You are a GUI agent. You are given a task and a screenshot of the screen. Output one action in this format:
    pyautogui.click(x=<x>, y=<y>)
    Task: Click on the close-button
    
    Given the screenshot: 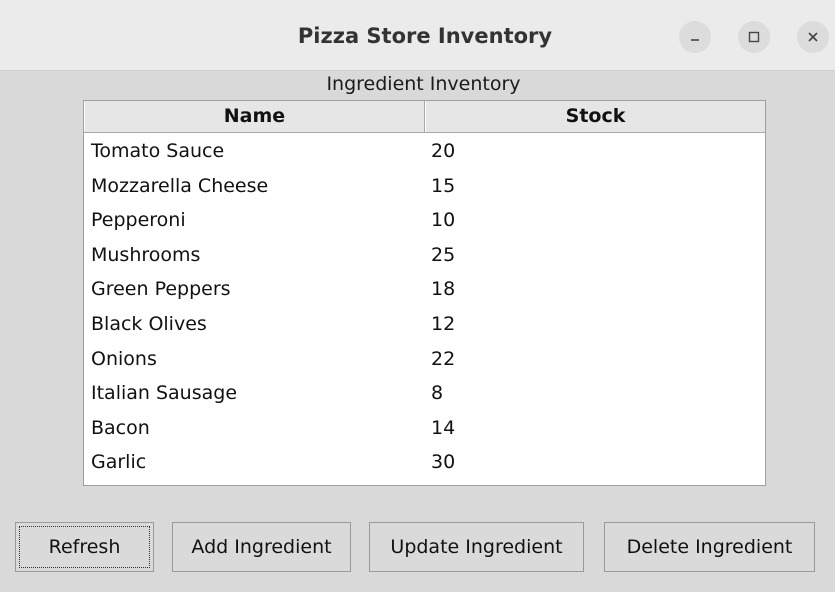 What is the action you would take?
    pyautogui.click(x=813, y=37)
    